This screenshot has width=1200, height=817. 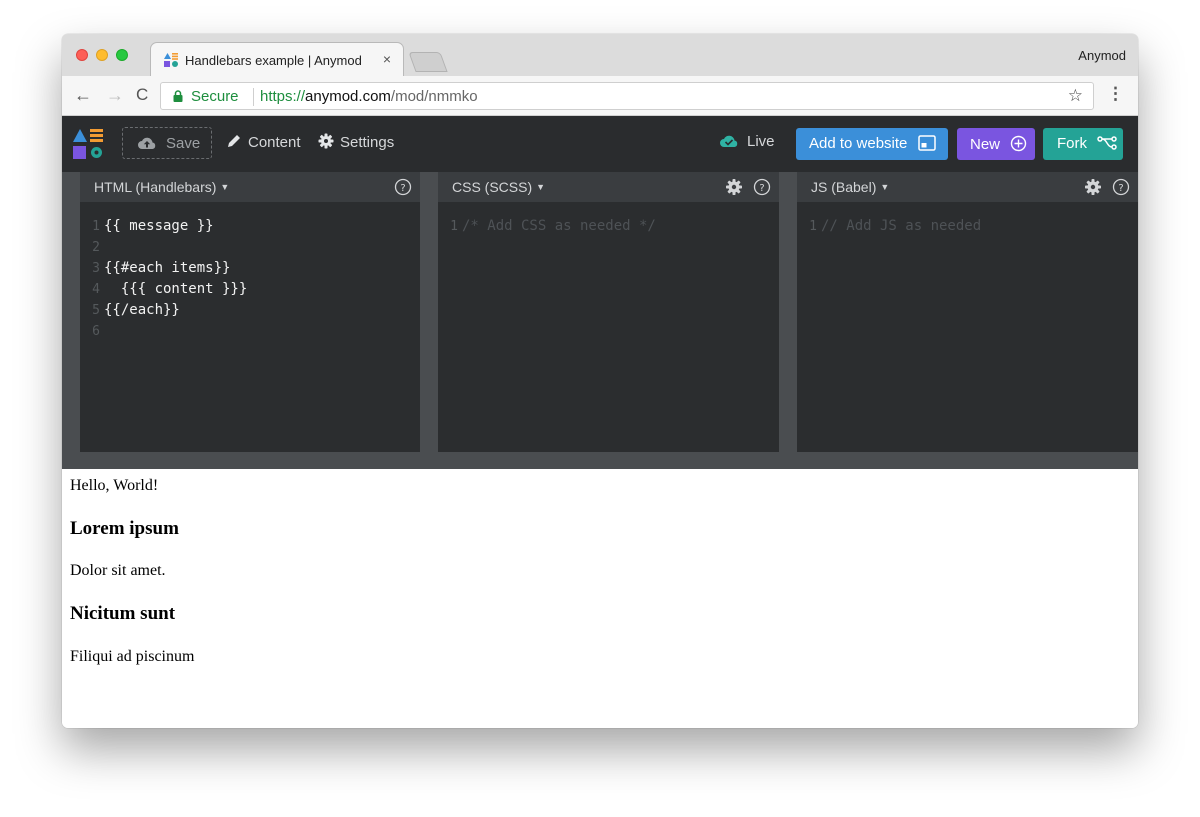 What do you see at coordinates (82, 55) in the screenshot?
I see `close-window-button` at bounding box center [82, 55].